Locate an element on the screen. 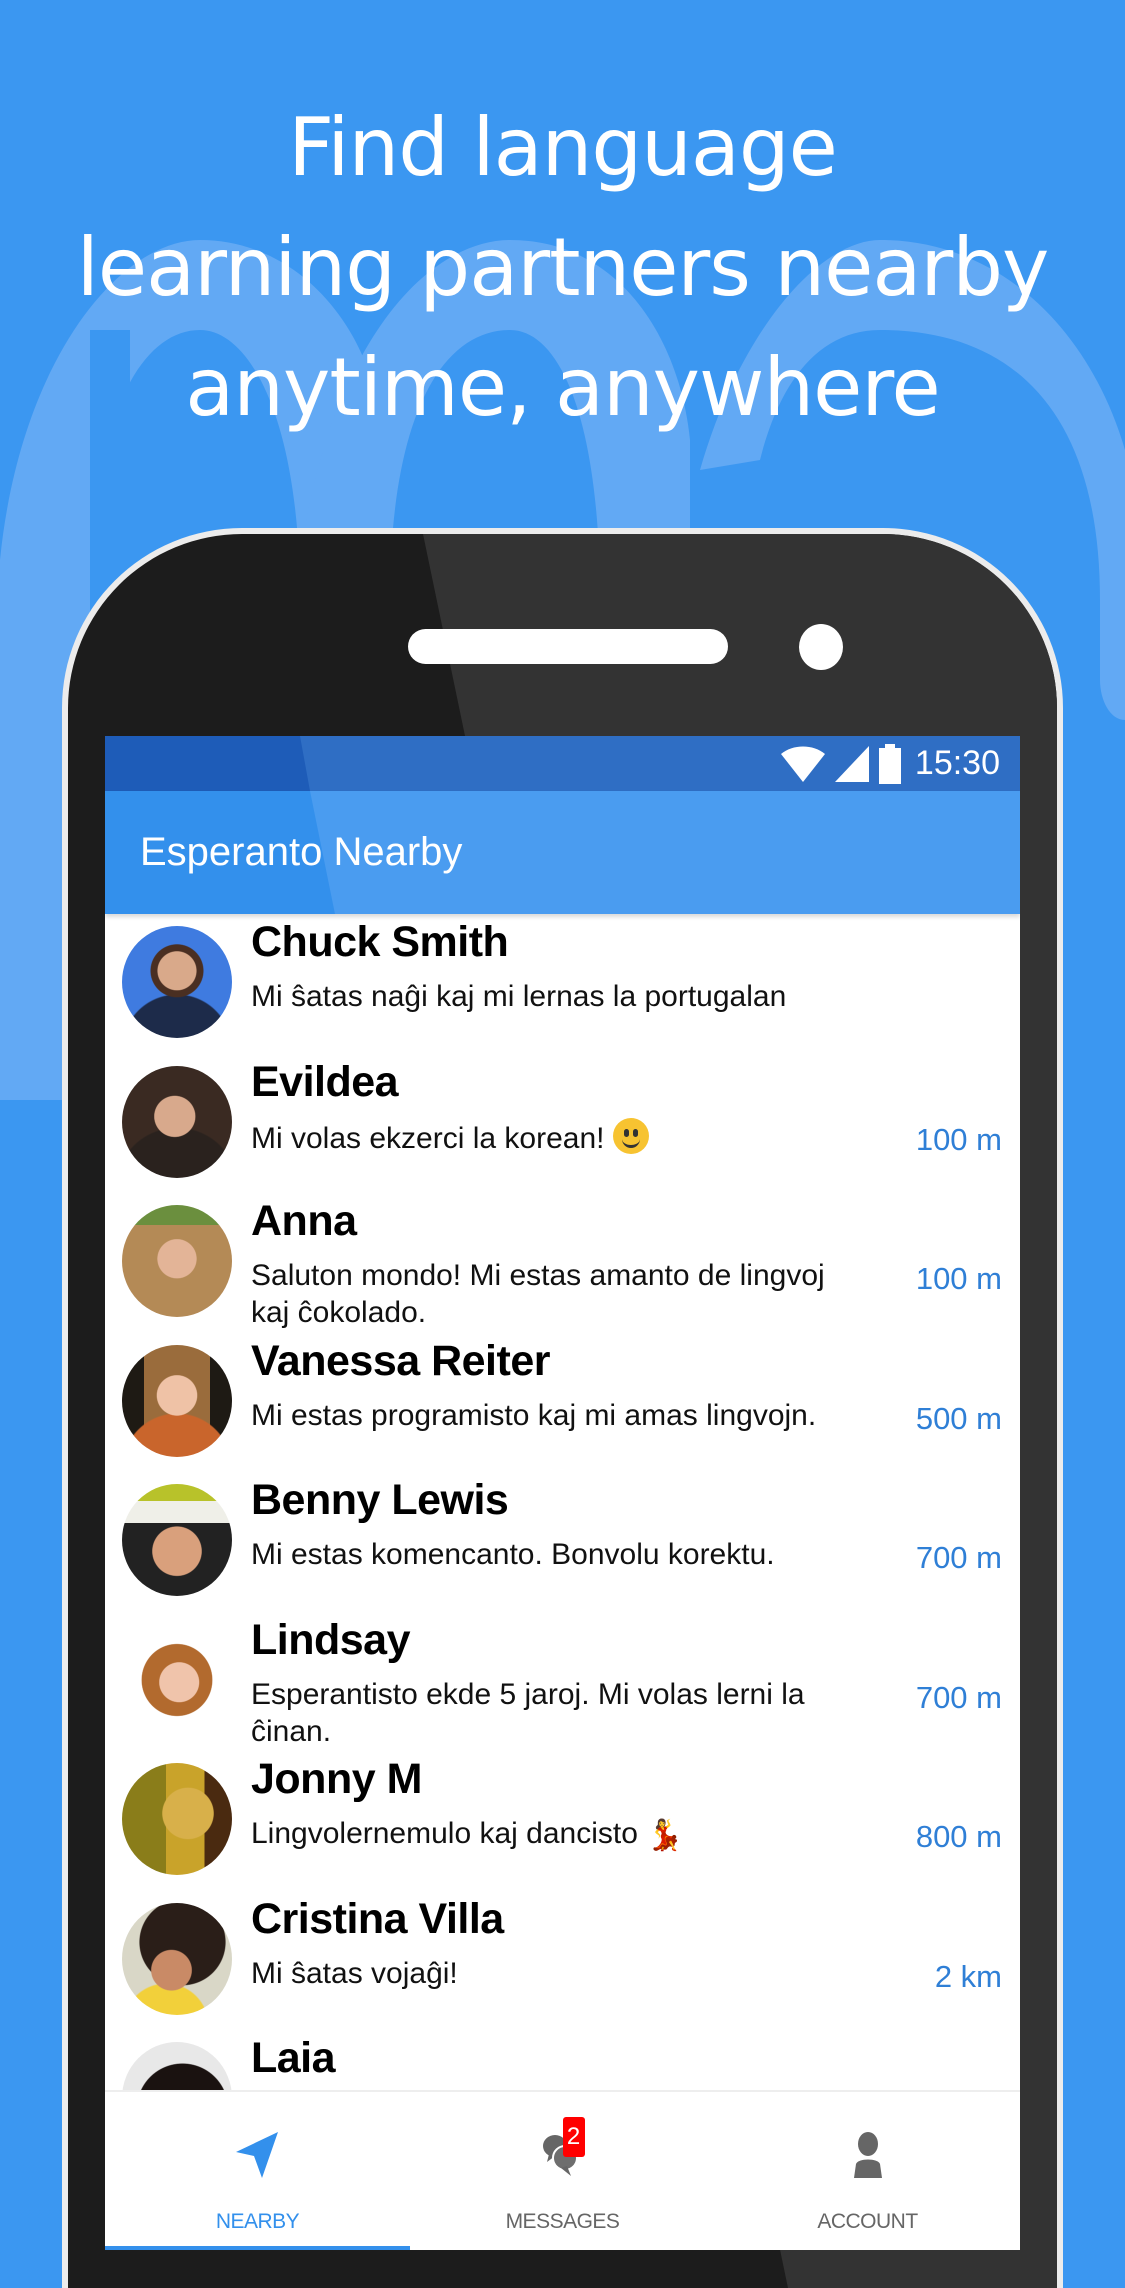 The width and height of the screenshot is (1125, 2288). navigation-arrow-icon is located at coordinates (256, 2155).